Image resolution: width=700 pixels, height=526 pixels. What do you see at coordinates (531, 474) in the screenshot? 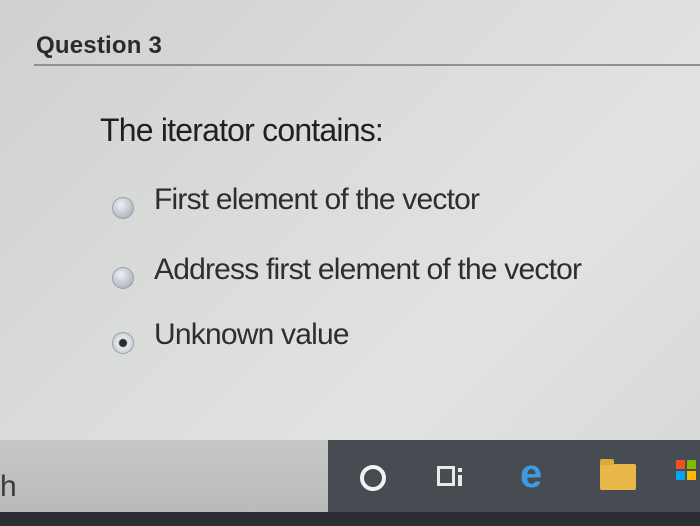
I see `edge-icon: e` at bounding box center [531, 474].